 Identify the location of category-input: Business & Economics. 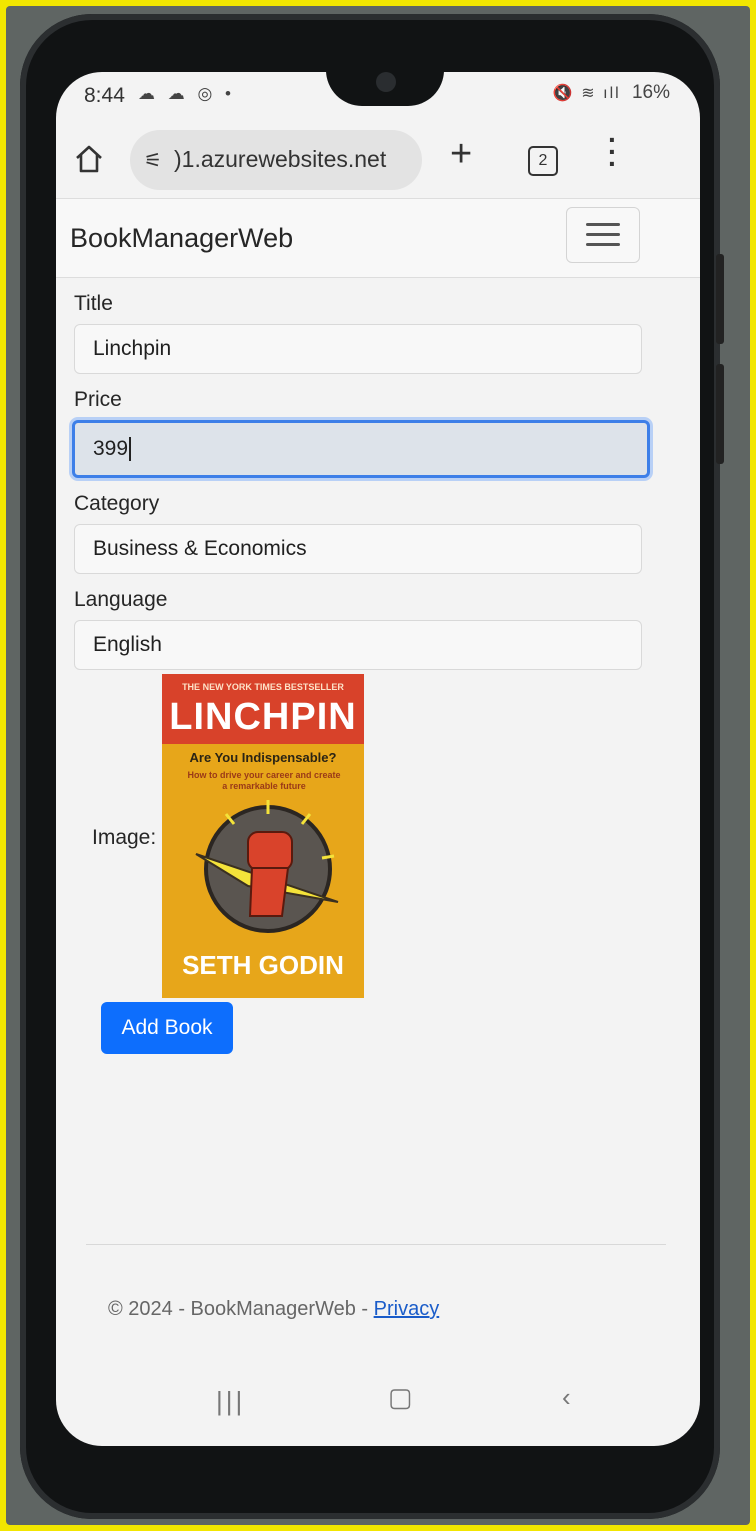
(358, 549).